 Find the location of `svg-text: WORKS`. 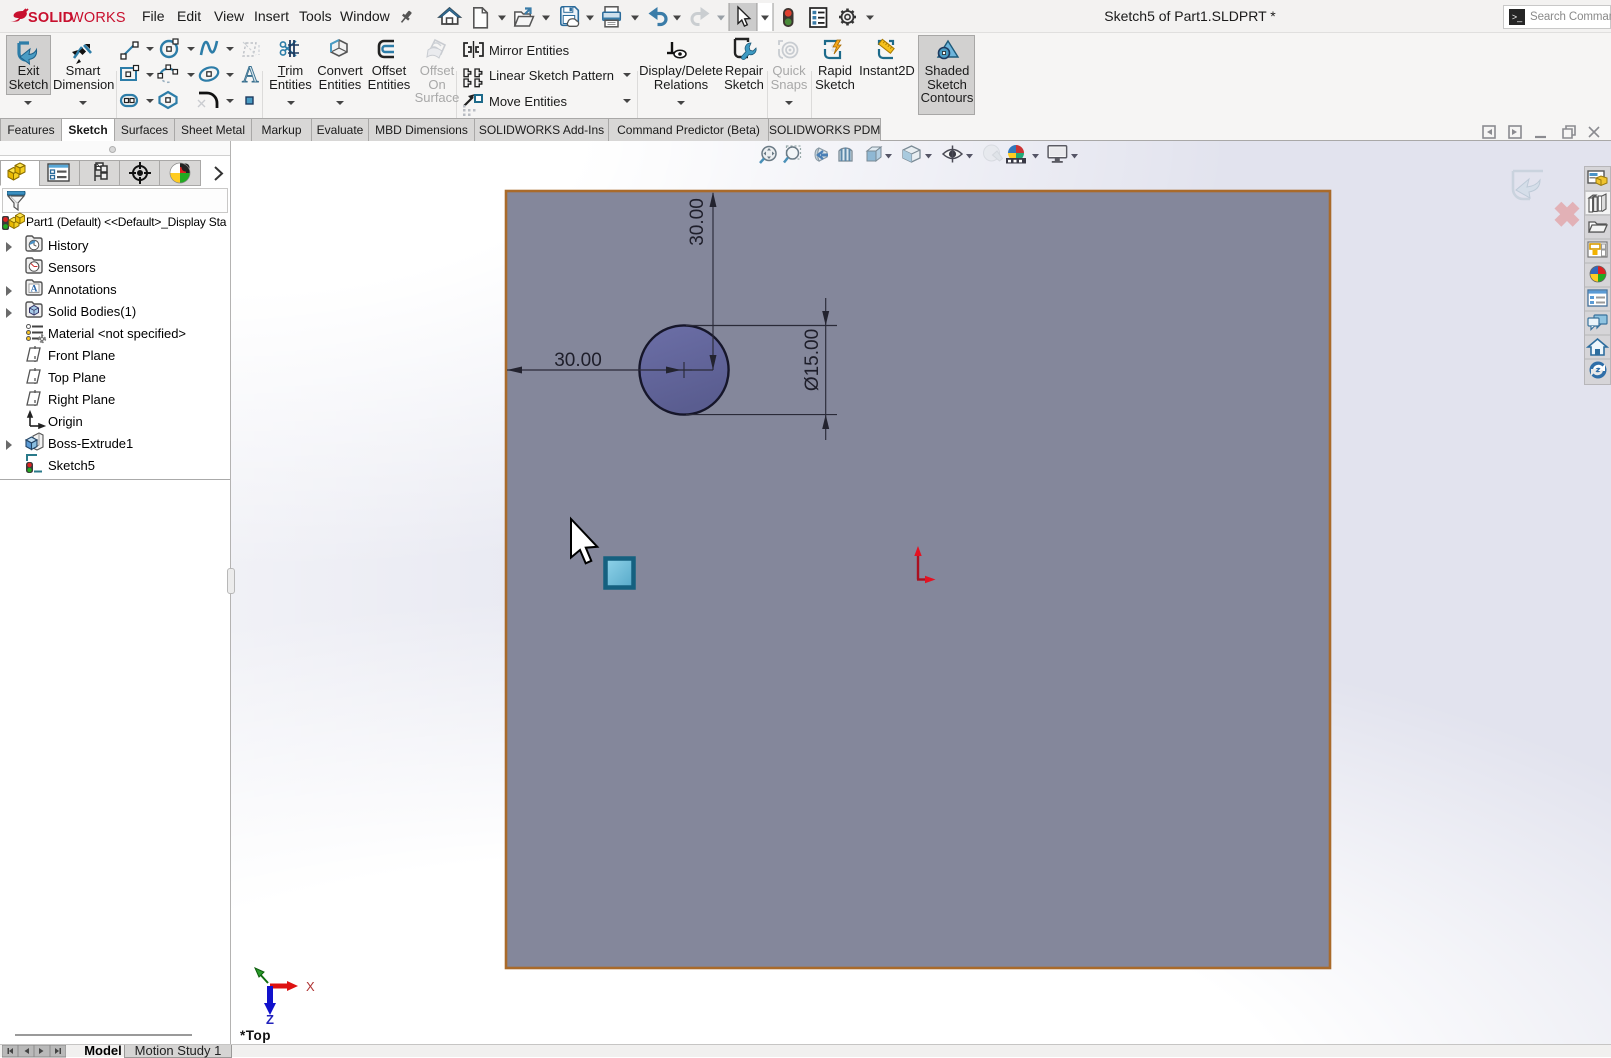

svg-text: WORKS is located at coordinates (98, 18).